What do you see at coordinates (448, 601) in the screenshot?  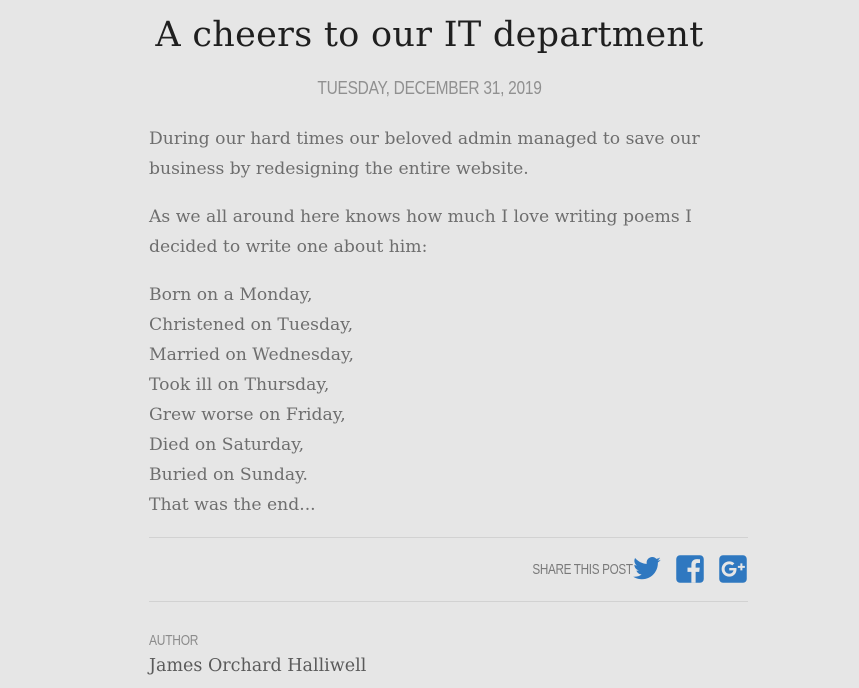 I see `share-divider-bottom` at bounding box center [448, 601].